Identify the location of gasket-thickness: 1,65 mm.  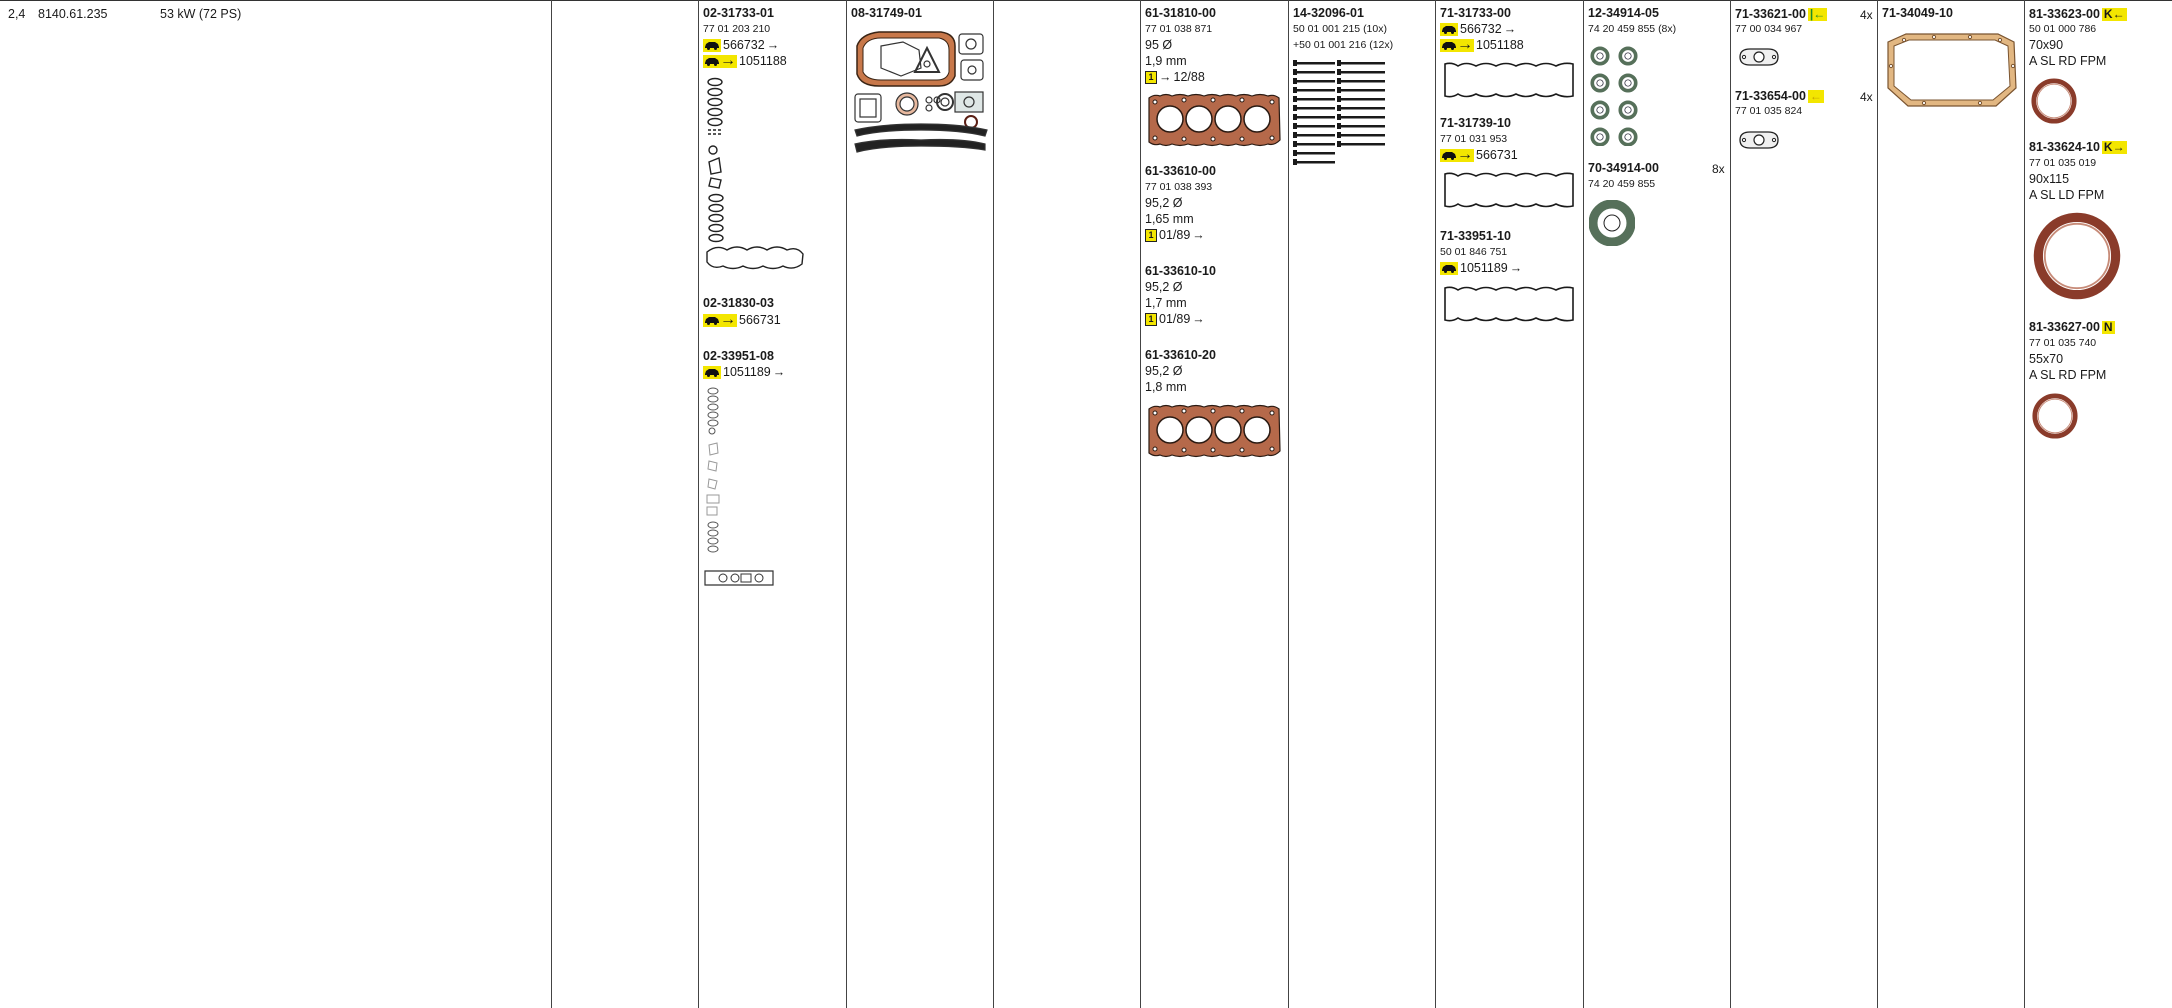
(1169, 219).